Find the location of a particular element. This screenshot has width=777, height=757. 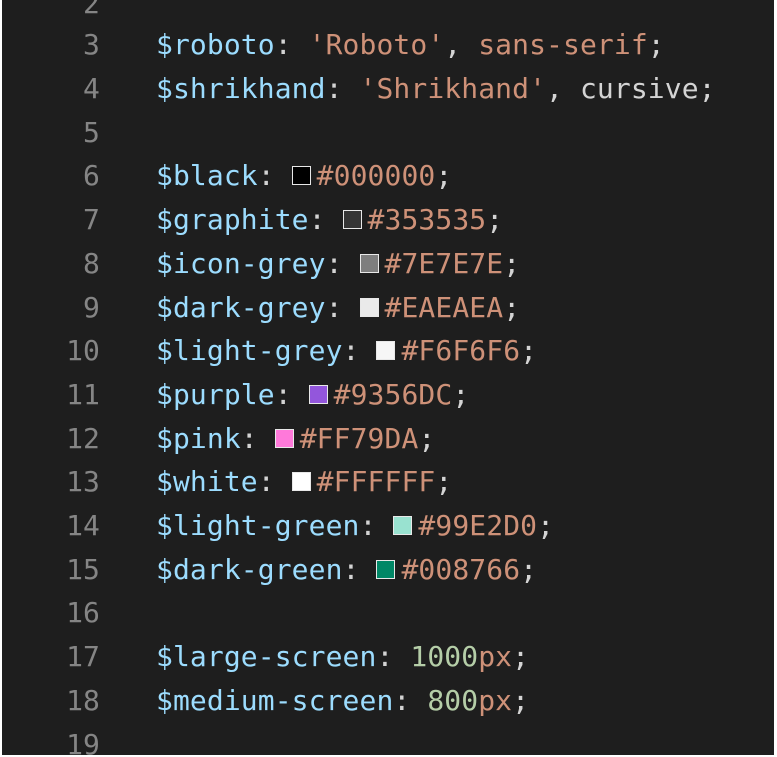

line-number: 12 is located at coordinates (83, 438).